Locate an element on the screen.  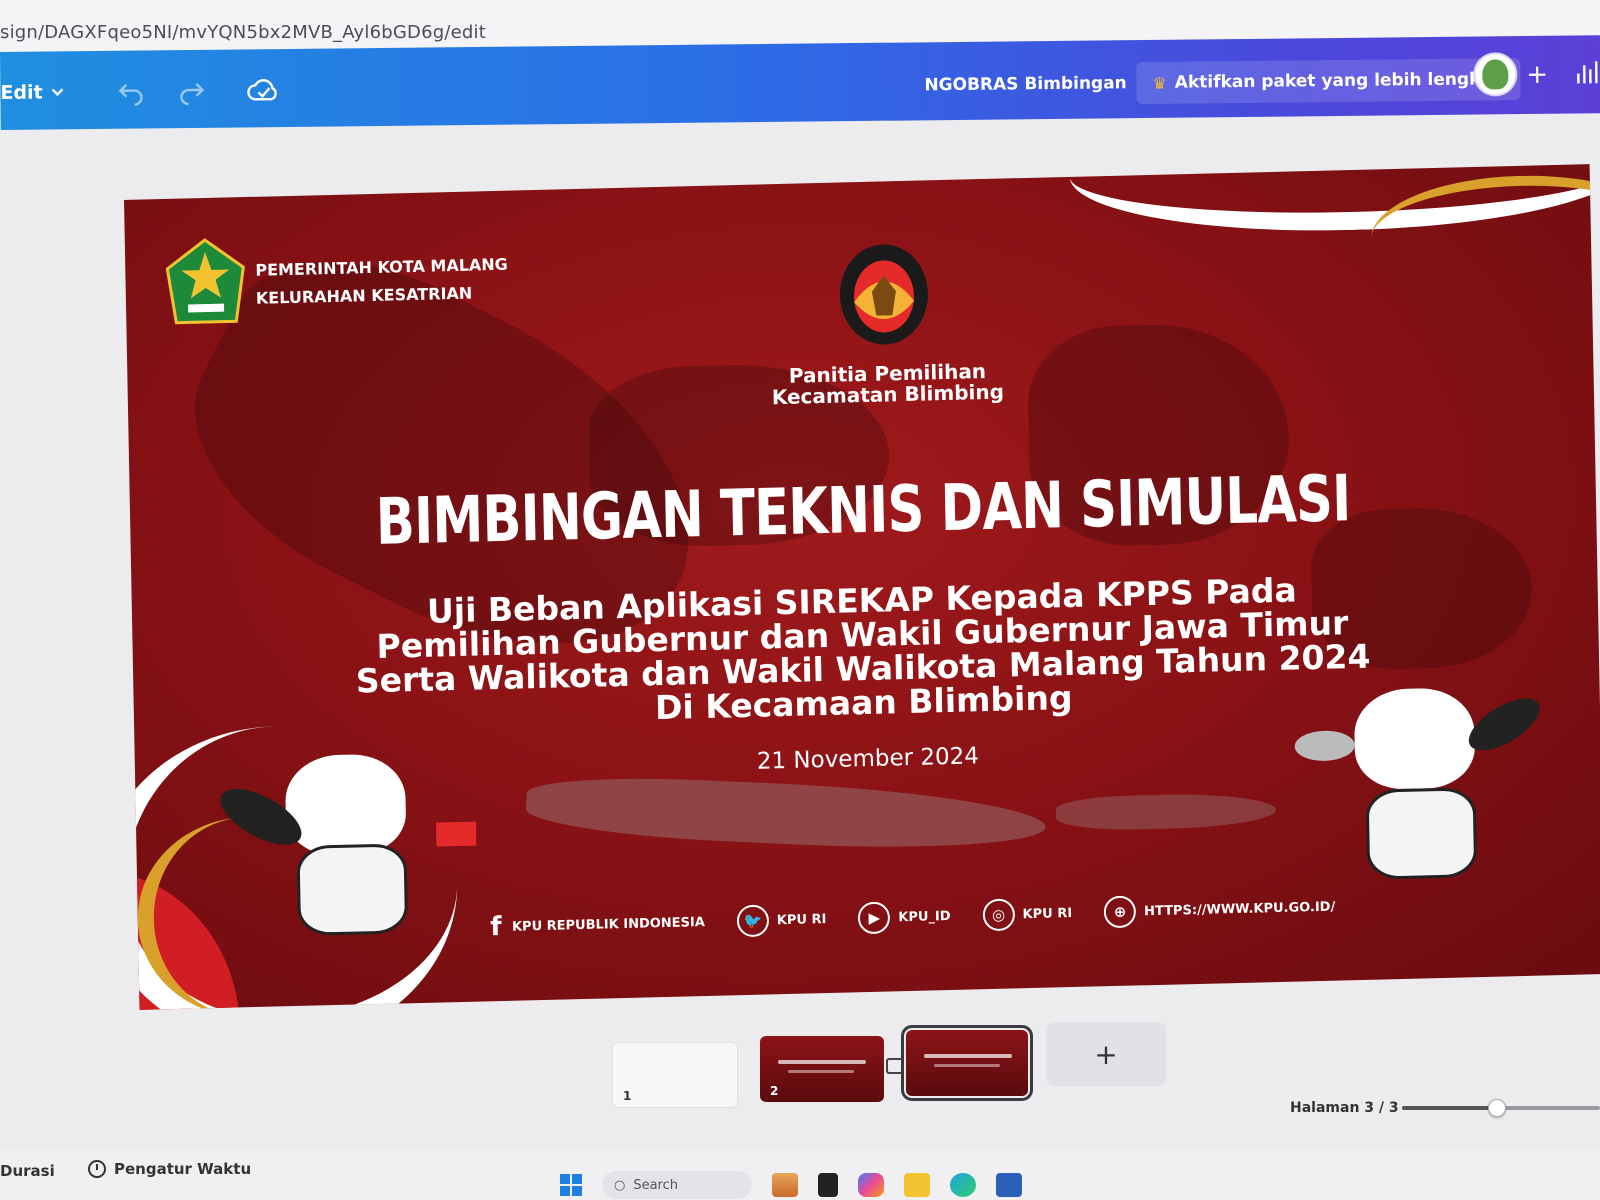
zoom-slider is located at coordinates (1501, 1108).